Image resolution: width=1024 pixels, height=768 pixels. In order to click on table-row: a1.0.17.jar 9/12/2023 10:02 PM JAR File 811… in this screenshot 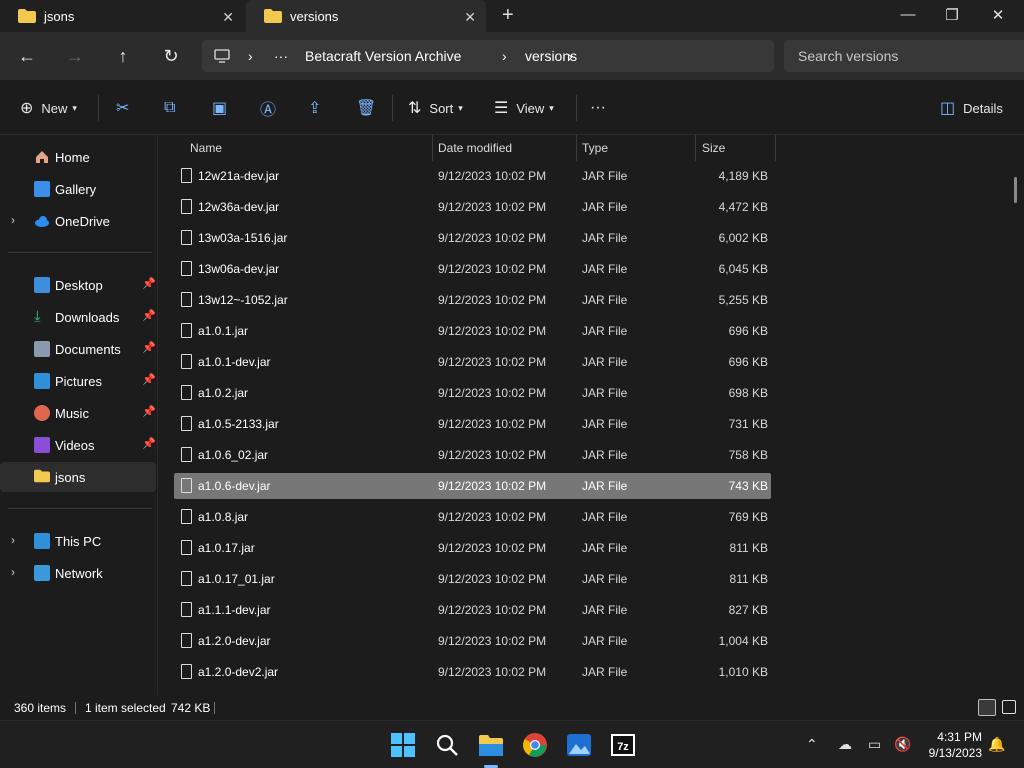, I will do `click(472, 548)`.